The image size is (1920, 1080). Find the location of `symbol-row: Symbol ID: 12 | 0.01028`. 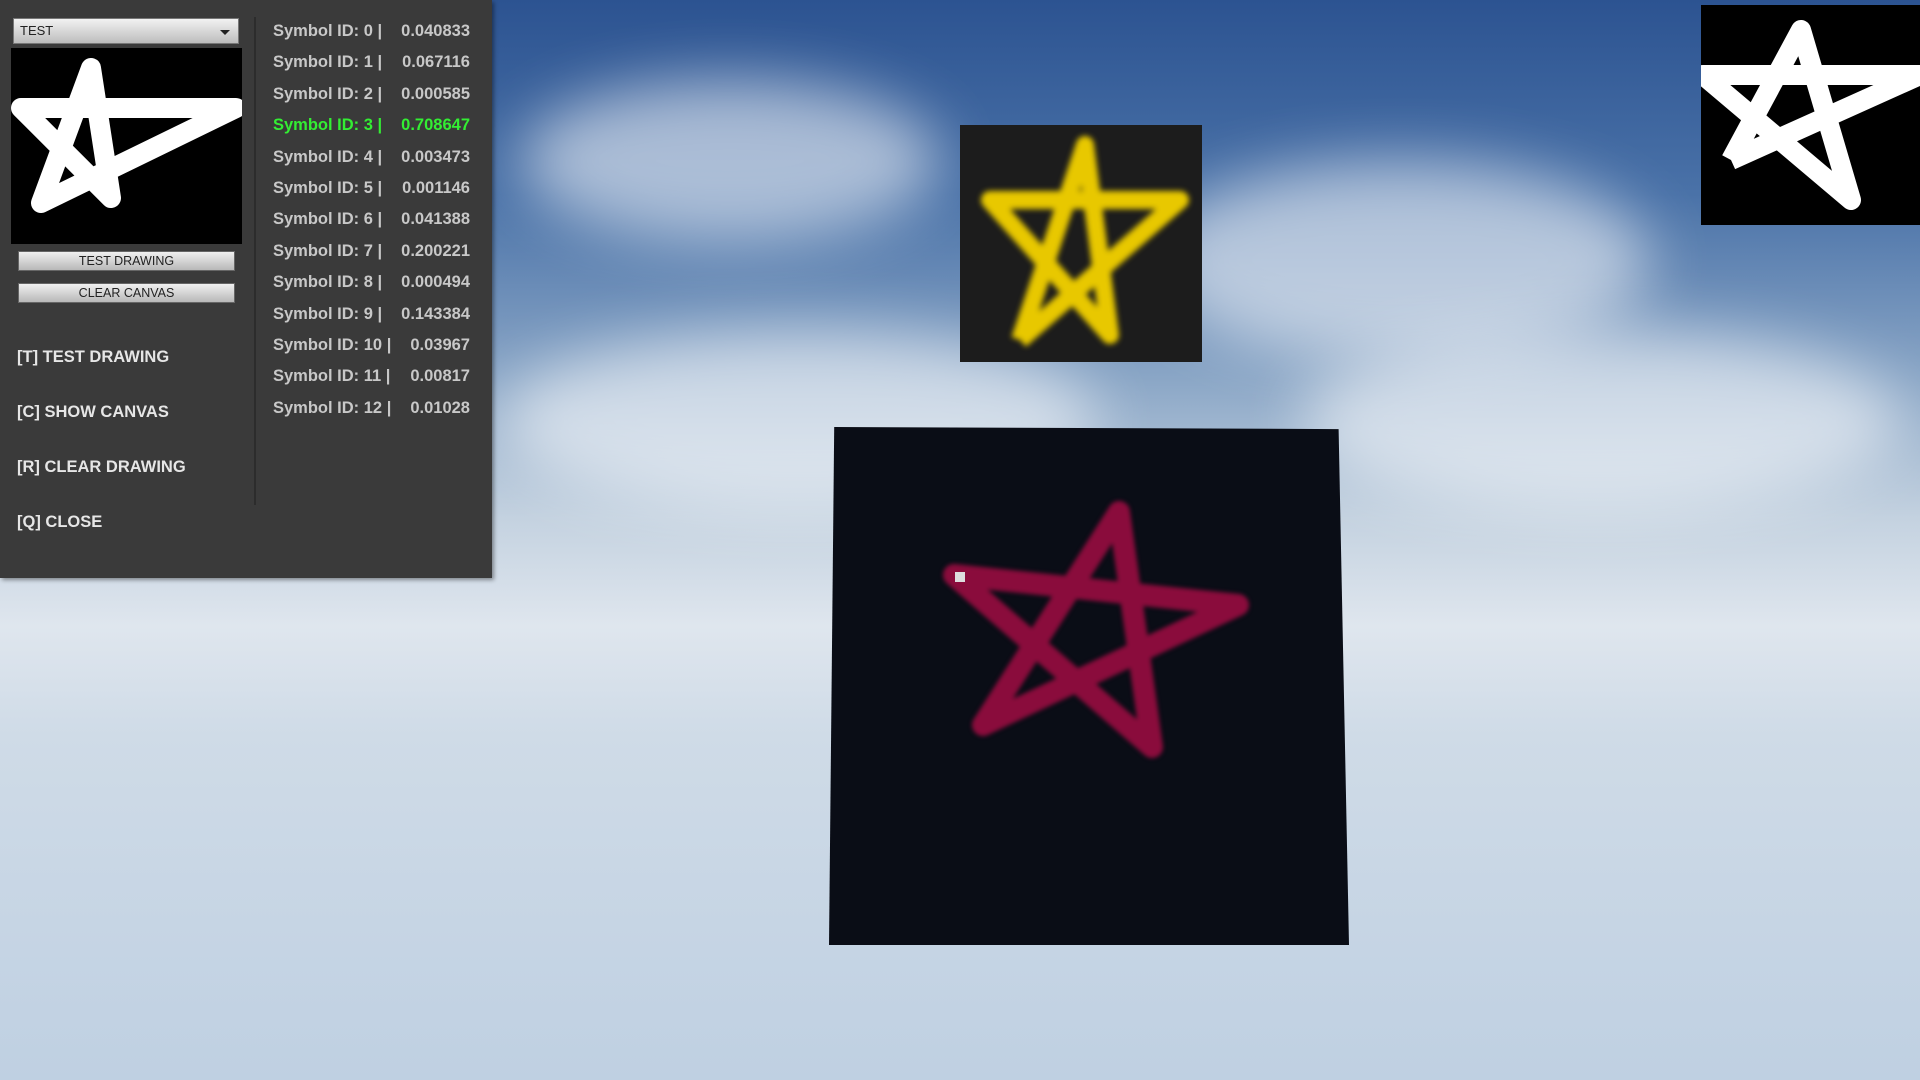

symbol-row: Symbol ID: 12 | 0.01028 is located at coordinates (371, 408).